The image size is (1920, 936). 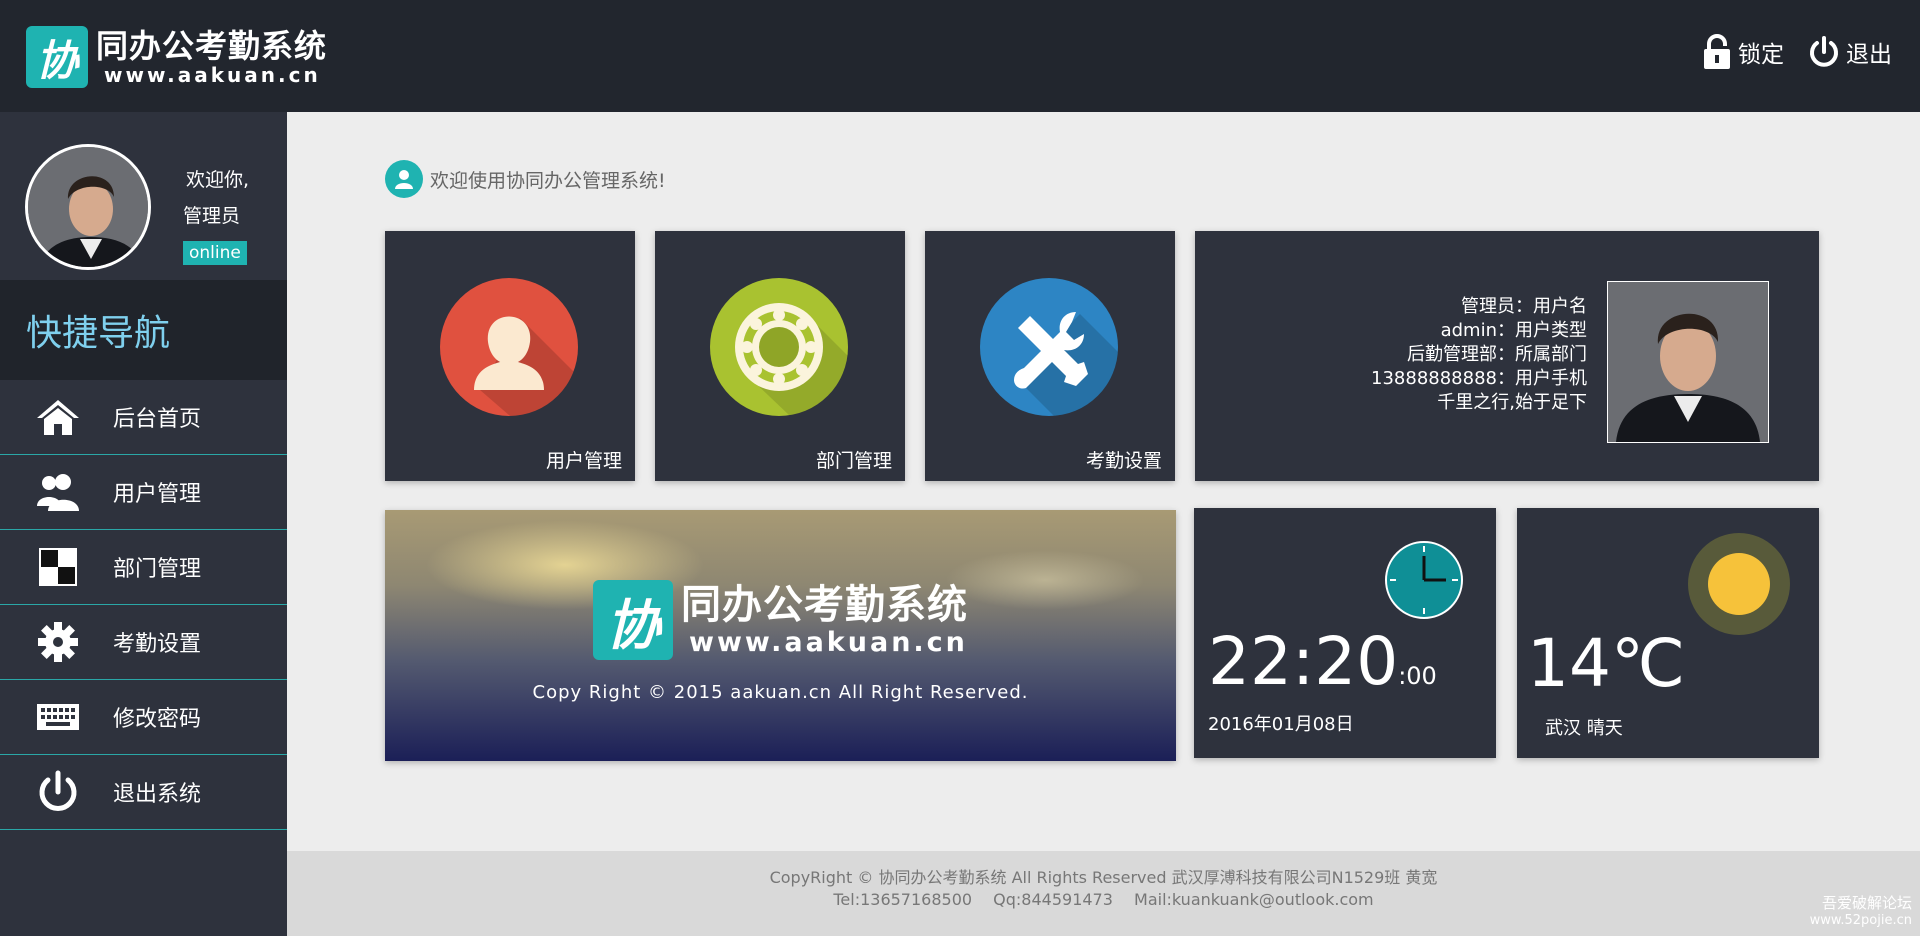 I want to click on sidebar-item-label: 退出系统, so click(x=157, y=794).